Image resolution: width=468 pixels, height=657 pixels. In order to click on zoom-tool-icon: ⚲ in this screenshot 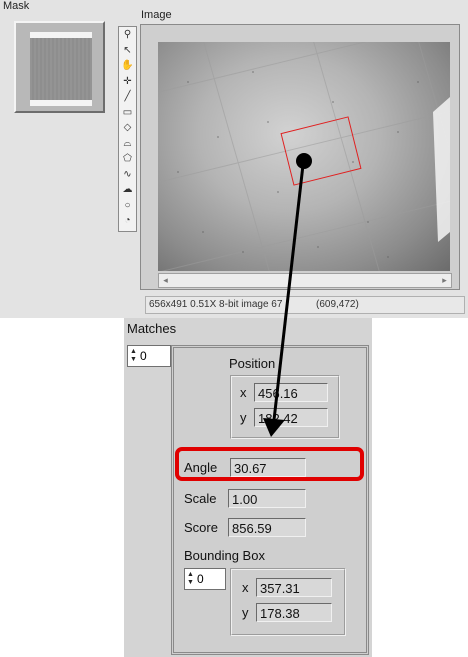, I will do `click(127, 35)`.